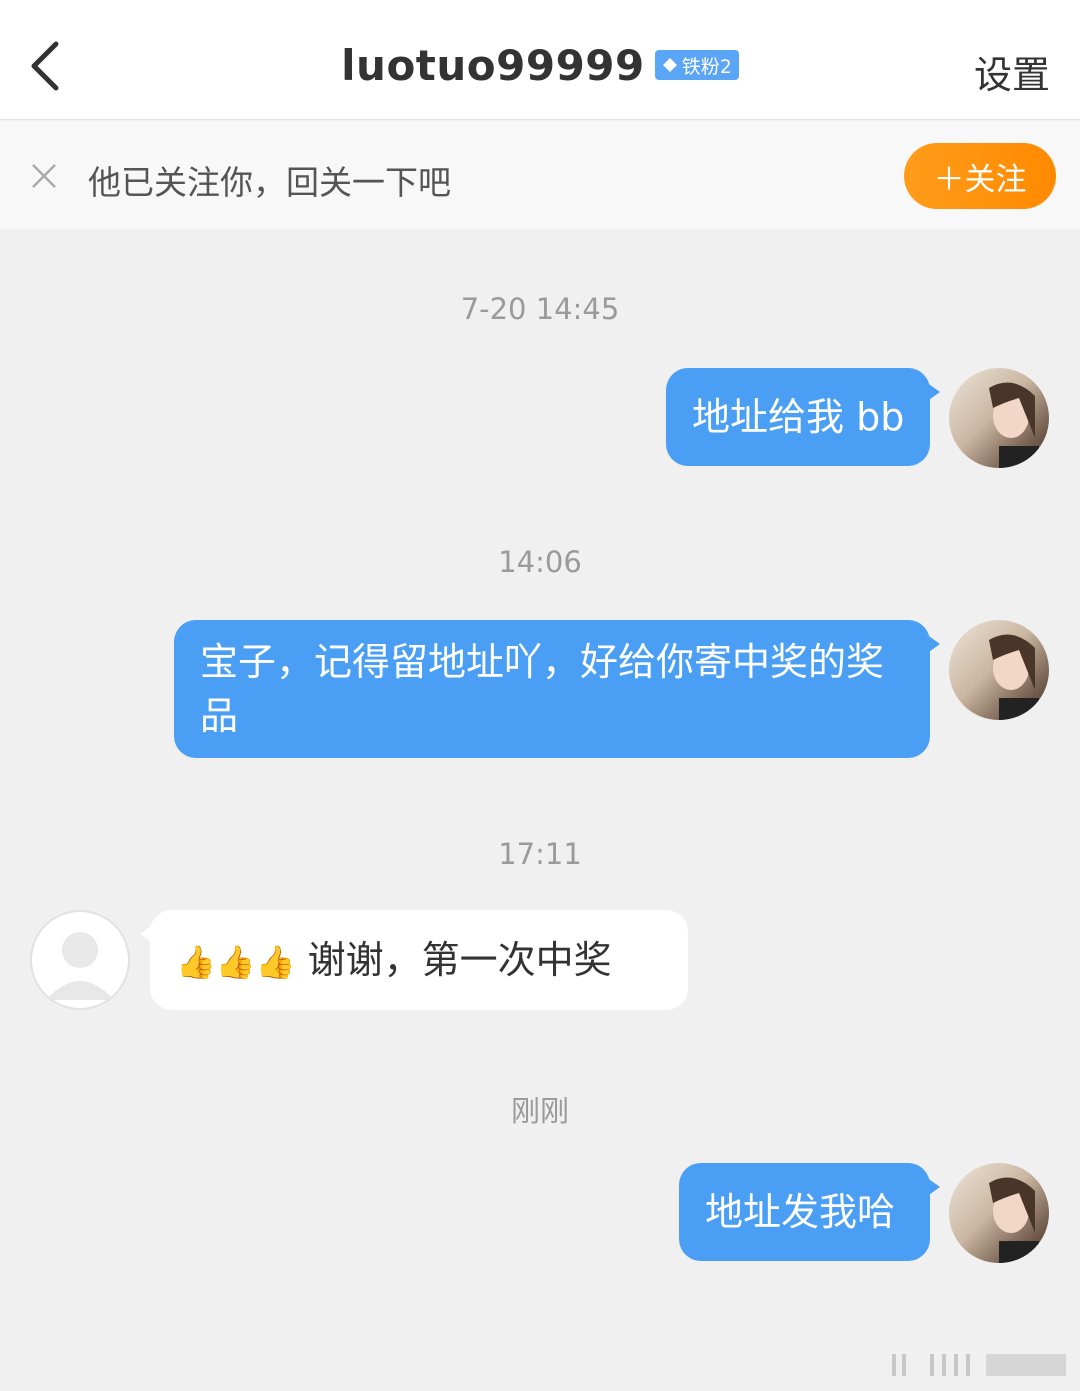 Image resolution: width=1080 pixels, height=1391 pixels. I want to click on user-silhouette-icon, so click(80, 966).